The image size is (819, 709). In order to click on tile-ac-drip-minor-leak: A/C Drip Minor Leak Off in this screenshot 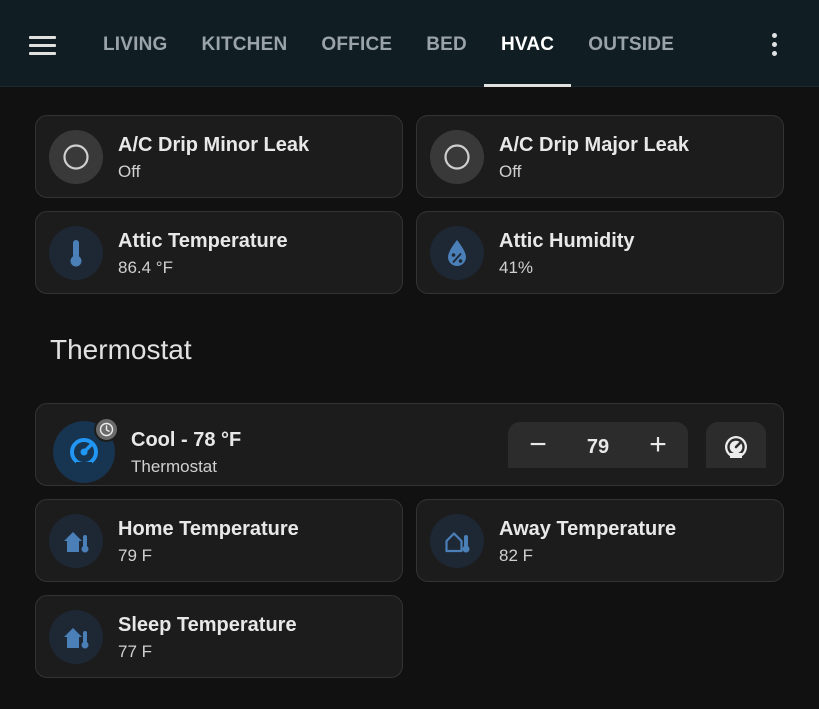, I will do `click(219, 156)`.